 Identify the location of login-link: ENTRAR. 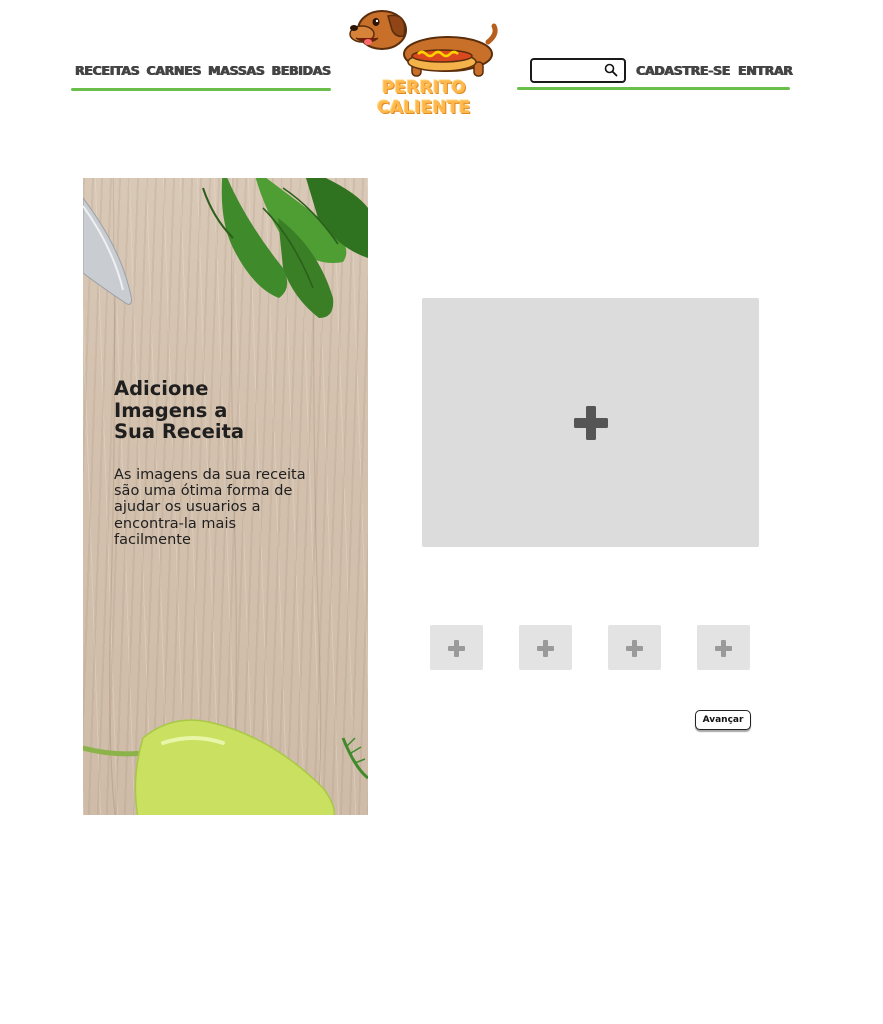
(765, 70).